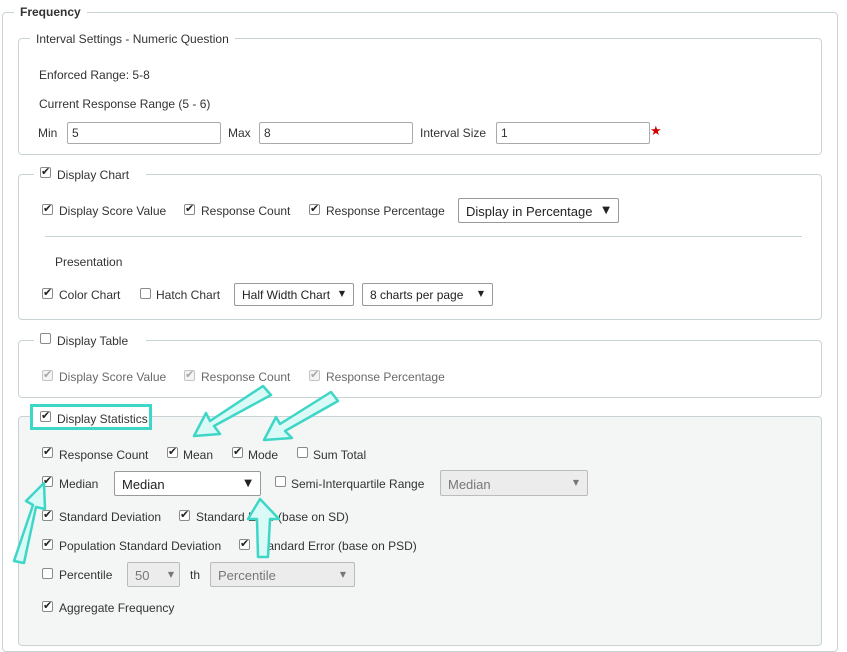  Describe the element at coordinates (263, 455) in the screenshot. I see `mode-label: Mode` at that location.